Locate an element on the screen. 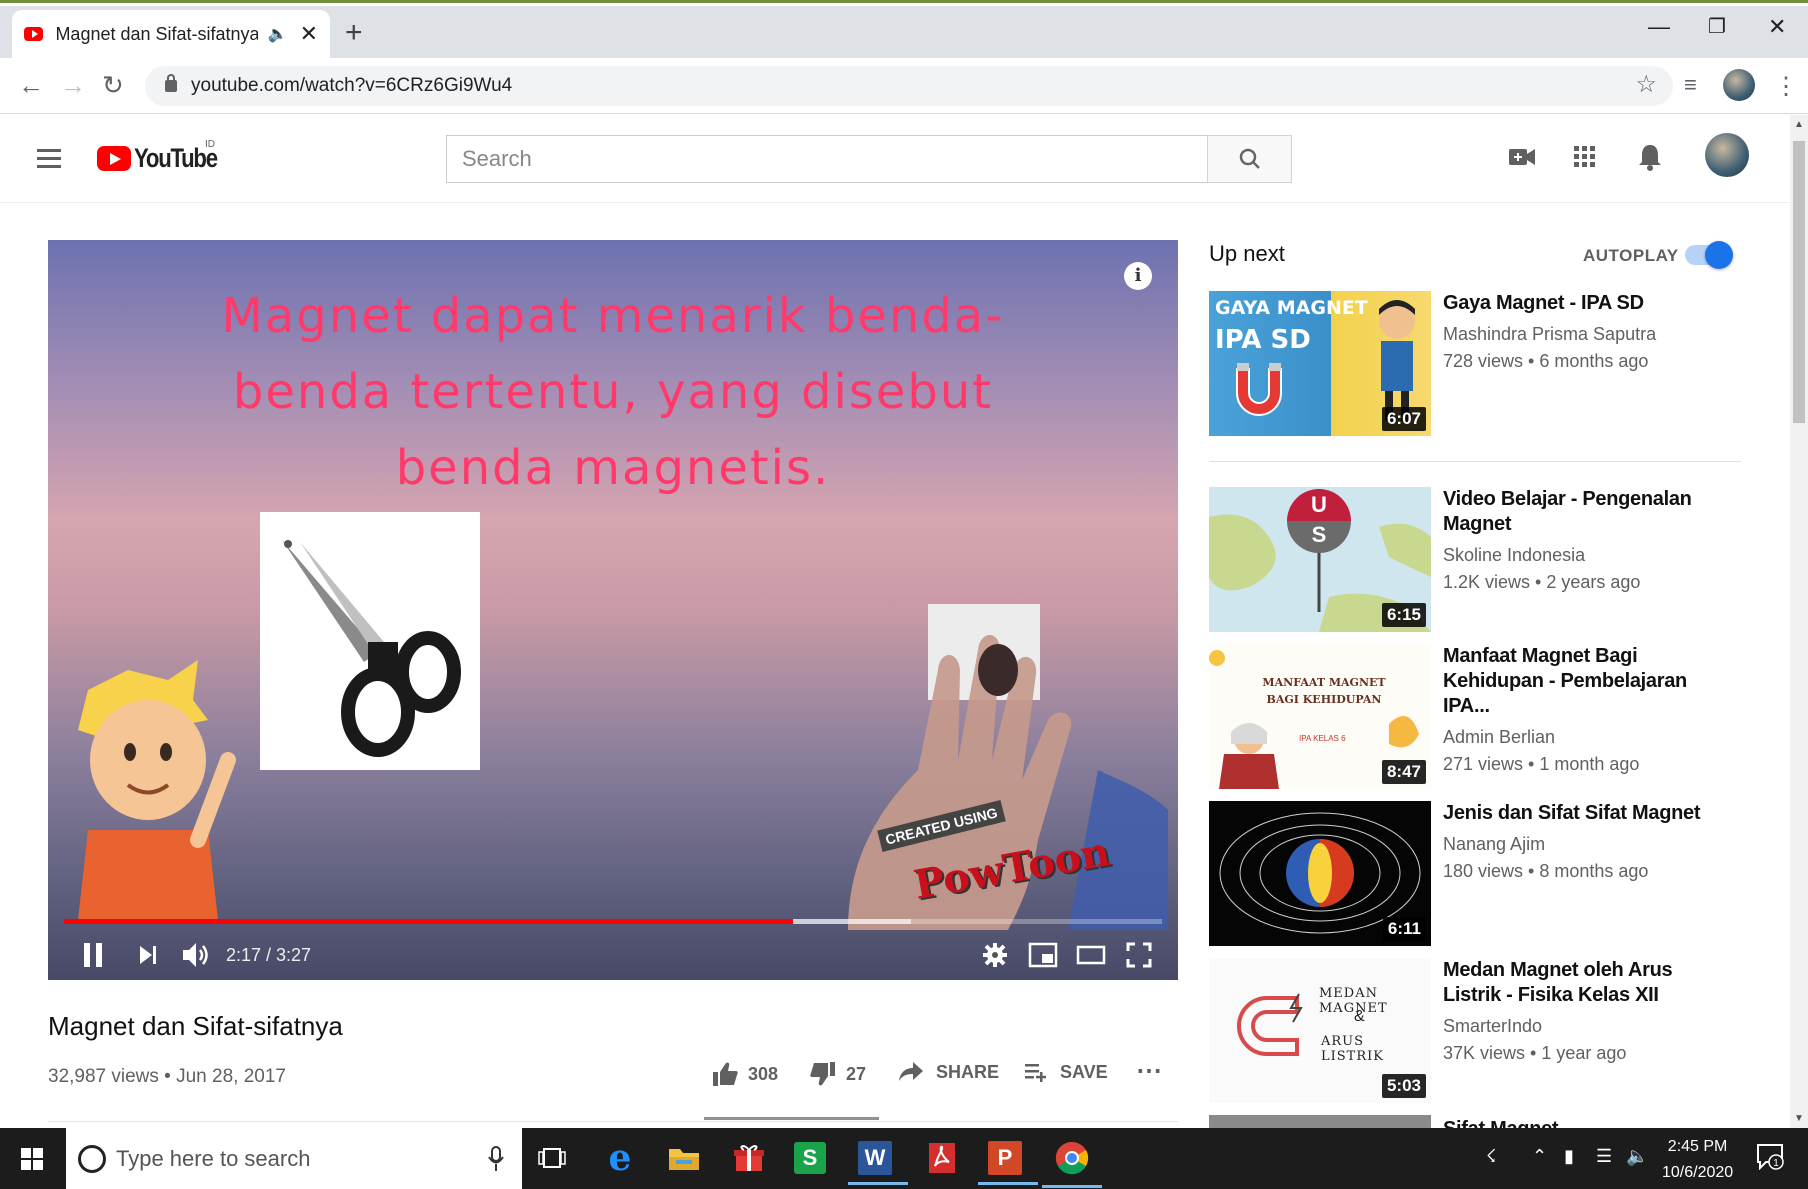 This screenshot has width=1808, height=1189. word-app-icon: W is located at coordinates (878, 1163).